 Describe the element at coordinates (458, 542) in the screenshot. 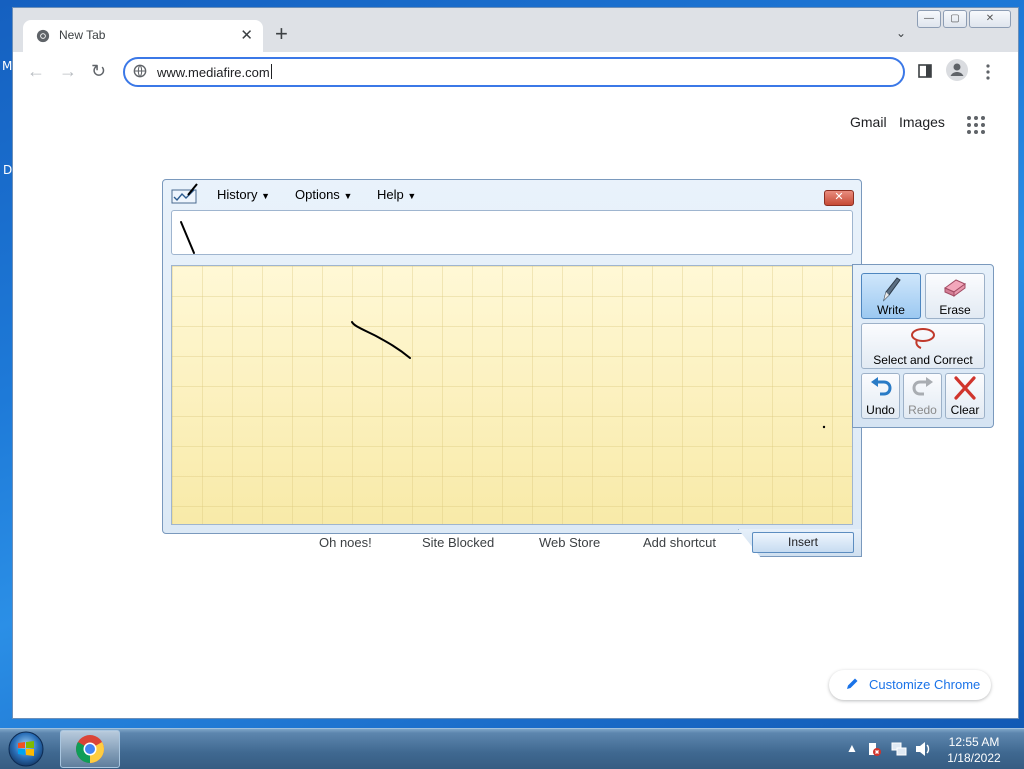

I see `shortcut-label: Site Blocked` at that location.